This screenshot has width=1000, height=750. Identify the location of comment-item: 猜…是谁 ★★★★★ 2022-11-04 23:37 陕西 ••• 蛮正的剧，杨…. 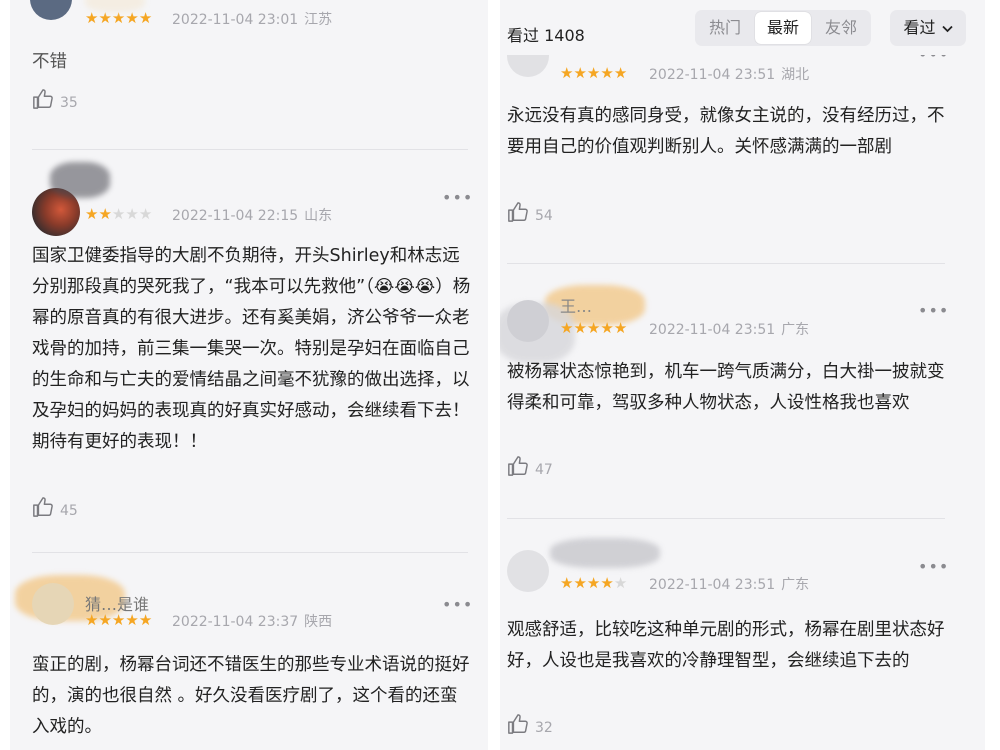
(249, 652).